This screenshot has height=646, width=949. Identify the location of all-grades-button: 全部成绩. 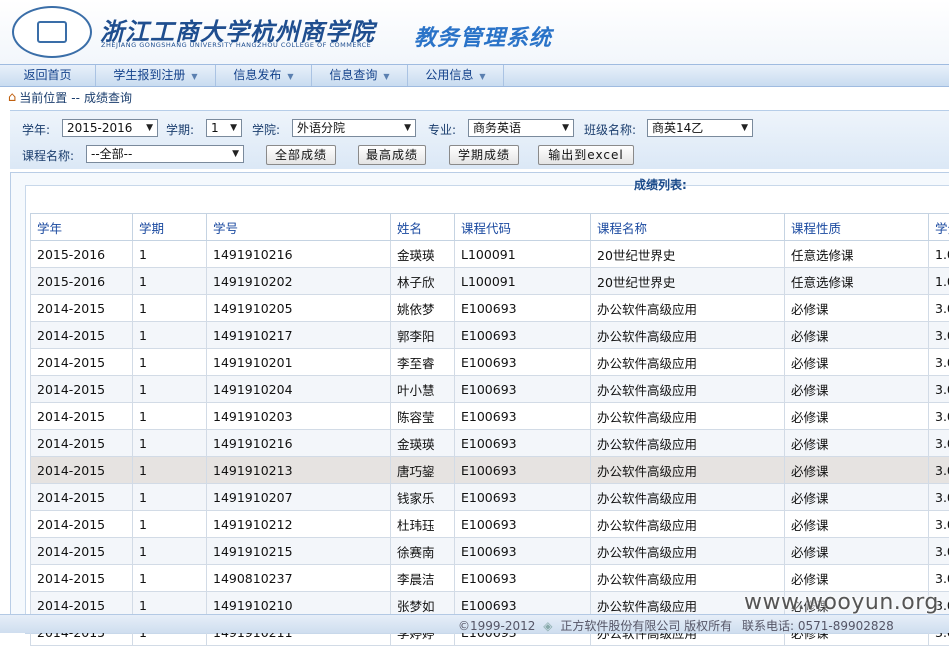
(301, 155).